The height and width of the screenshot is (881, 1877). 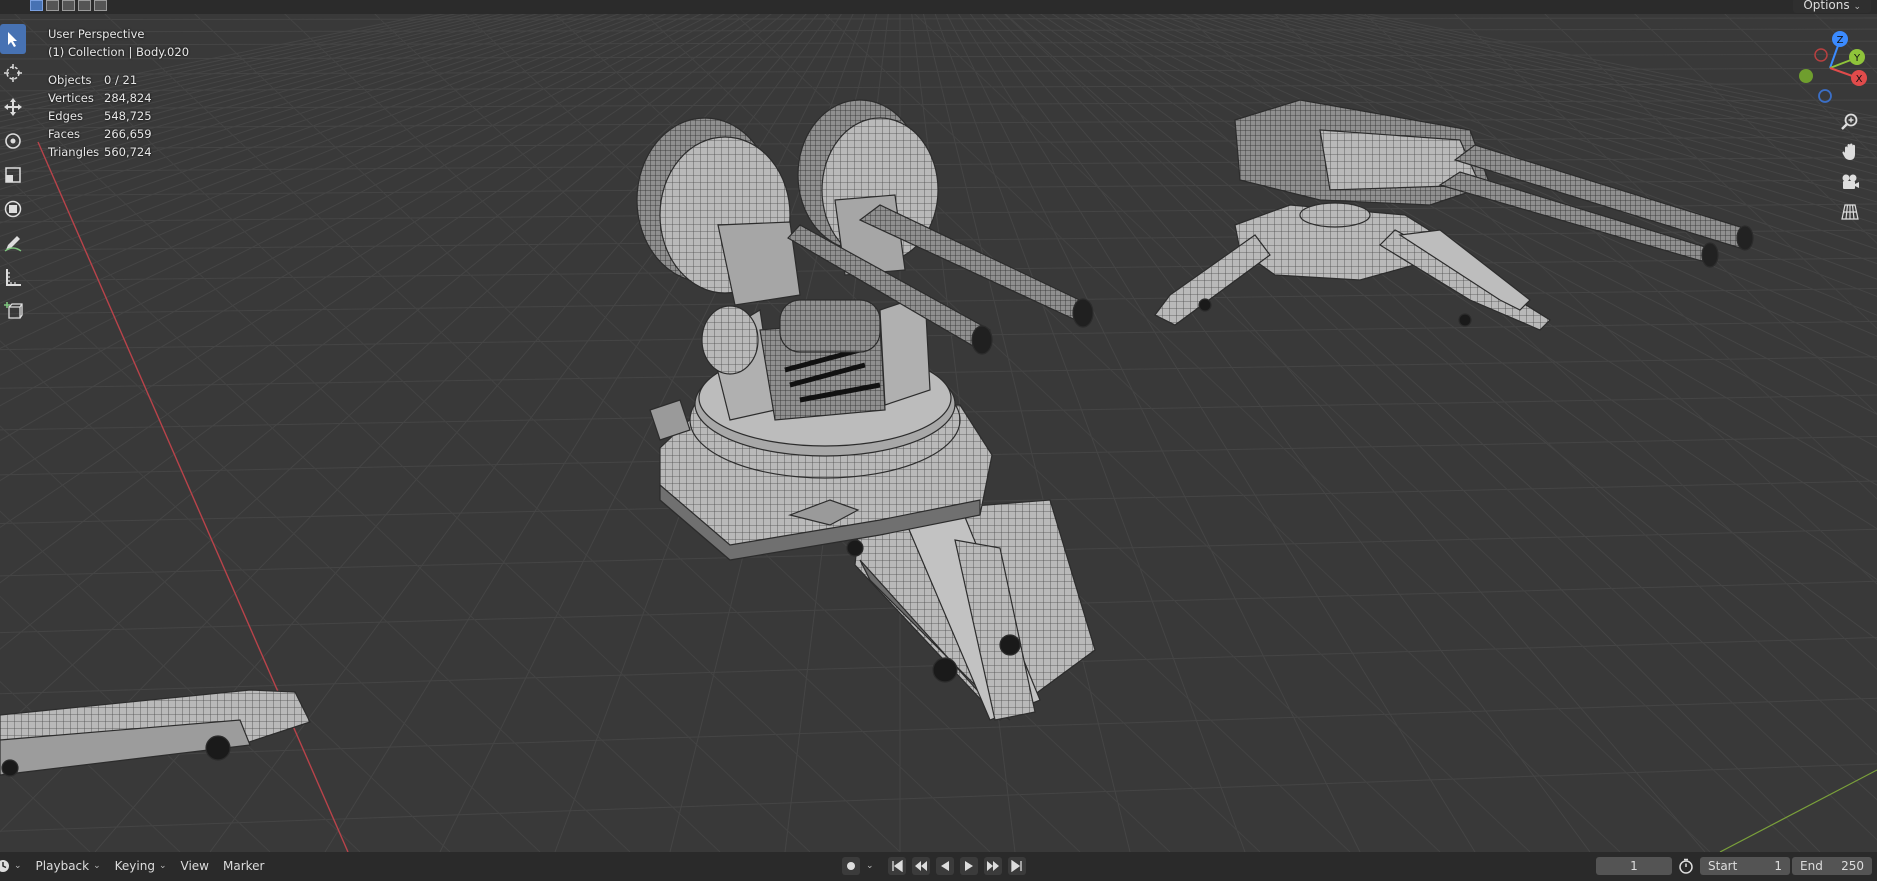 I want to click on next-keyframe-icon, so click(x=992, y=866).